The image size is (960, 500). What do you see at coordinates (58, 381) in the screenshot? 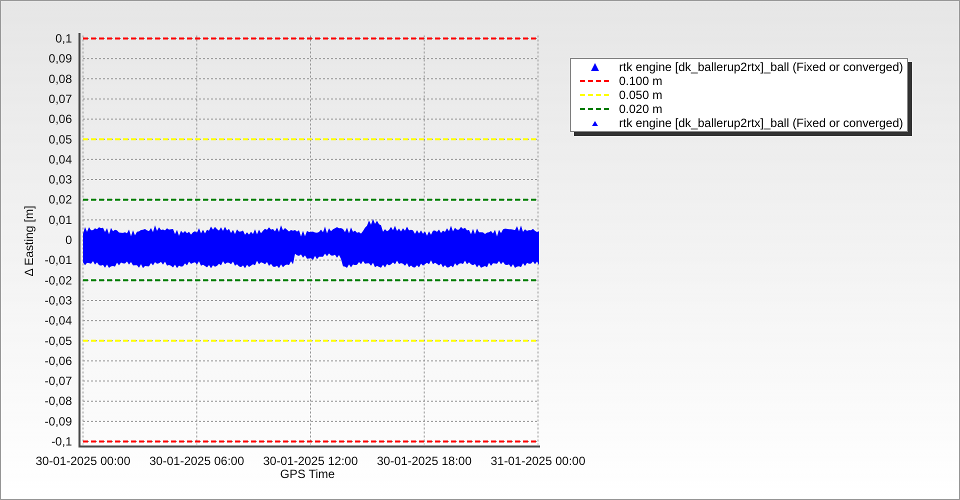
I see `y-tick-label: -0,07` at bounding box center [58, 381].